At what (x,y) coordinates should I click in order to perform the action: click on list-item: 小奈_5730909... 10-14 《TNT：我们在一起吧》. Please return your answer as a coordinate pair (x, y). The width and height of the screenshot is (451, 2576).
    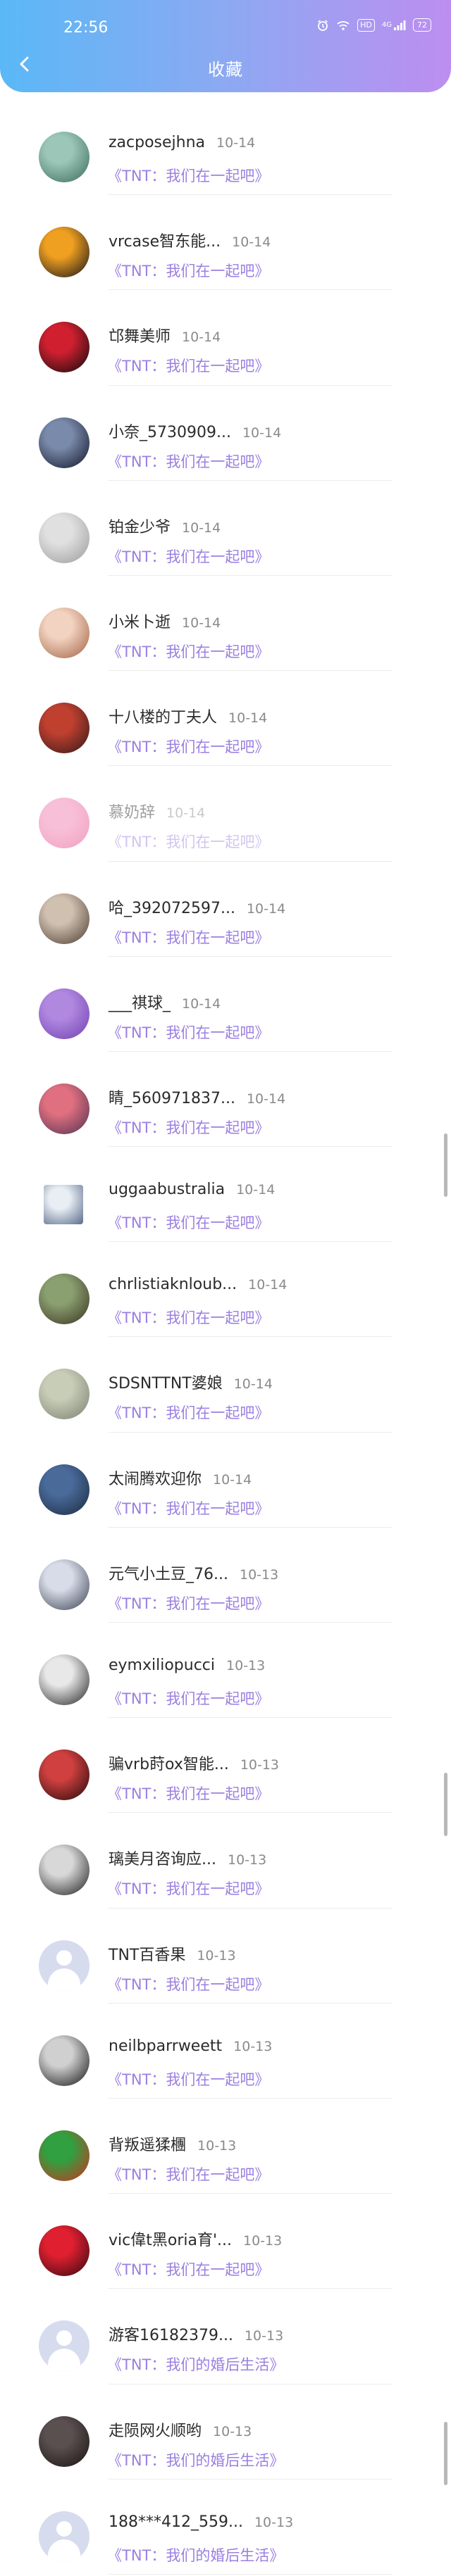
    Looking at the image, I should click on (225, 434).